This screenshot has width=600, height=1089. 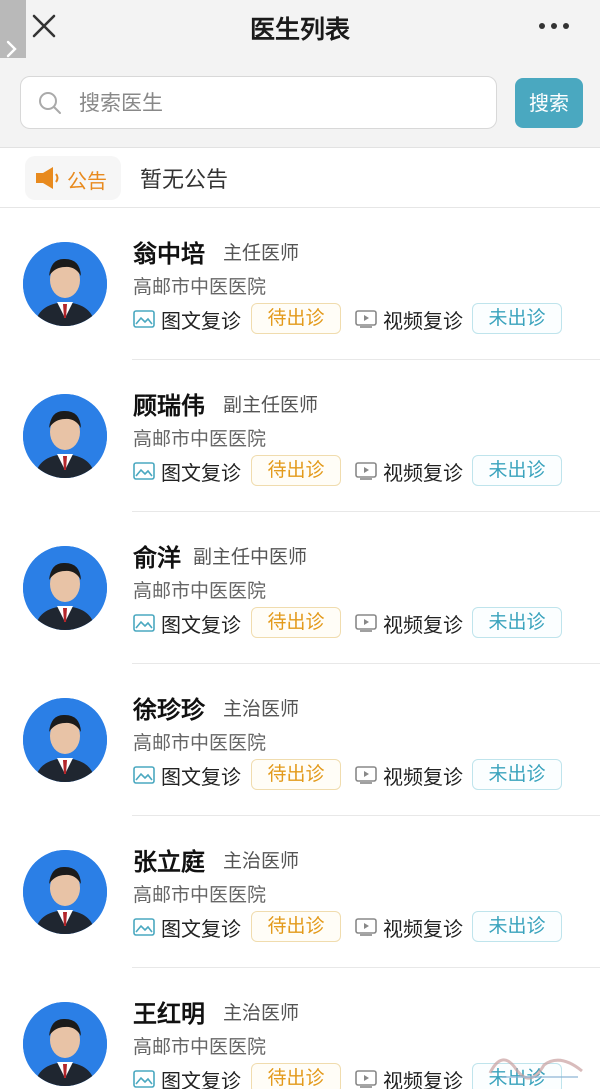 I want to click on search-button: 搜索, so click(x=549, y=103).